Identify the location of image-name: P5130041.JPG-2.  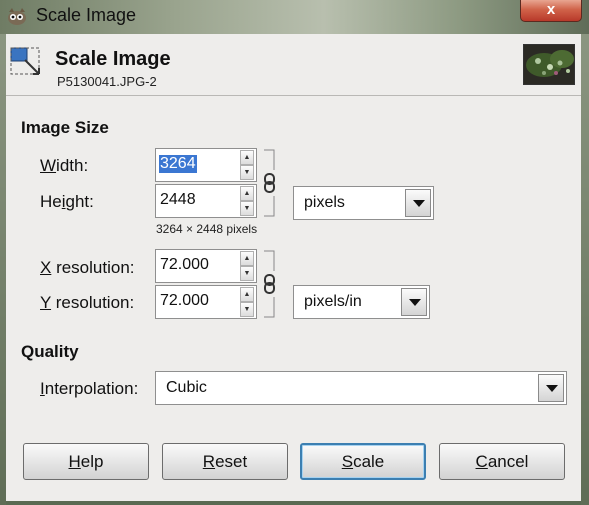
(107, 81).